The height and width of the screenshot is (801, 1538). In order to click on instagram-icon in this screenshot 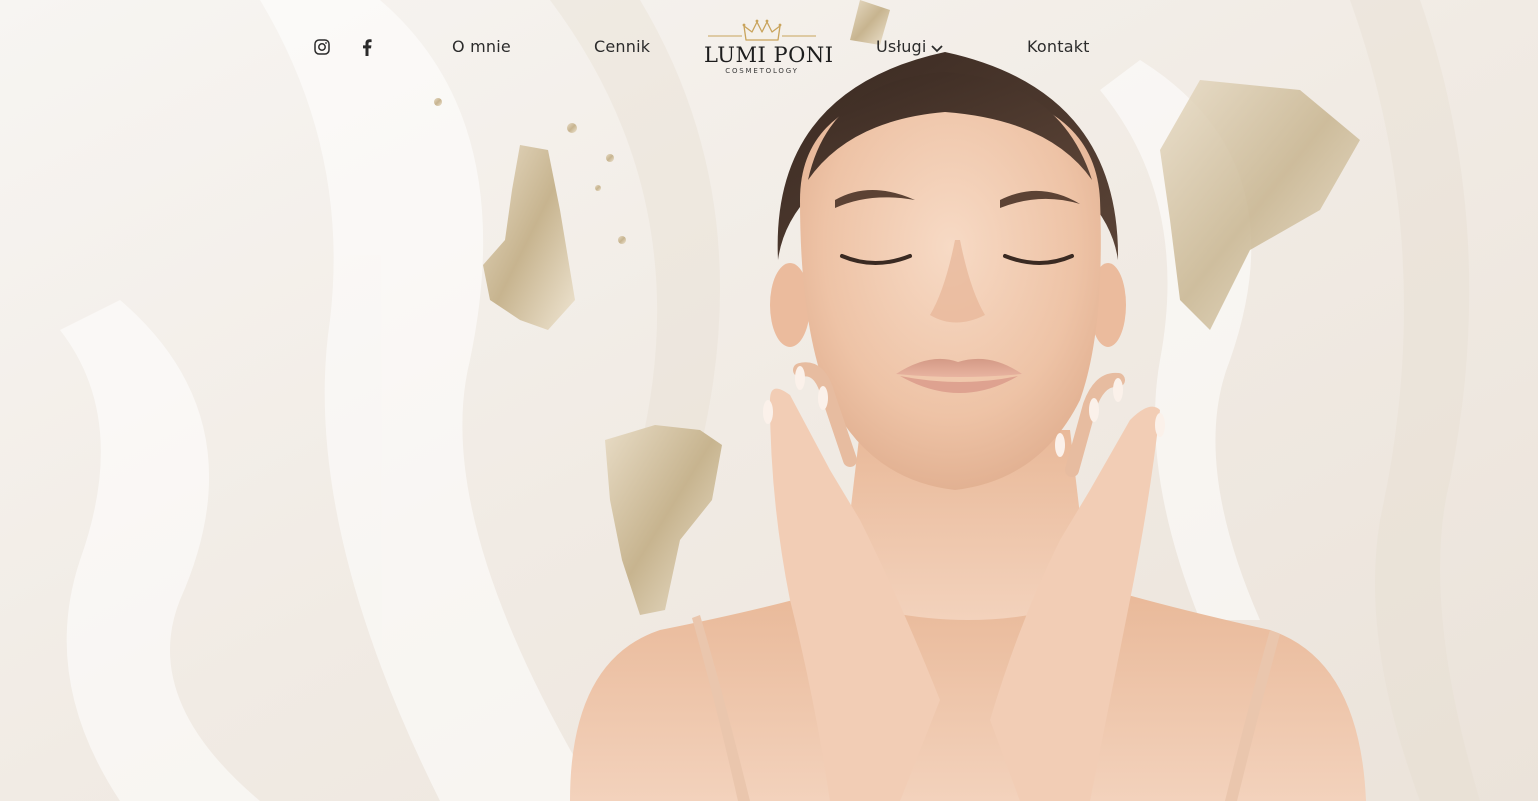, I will do `click(322, 47)`.